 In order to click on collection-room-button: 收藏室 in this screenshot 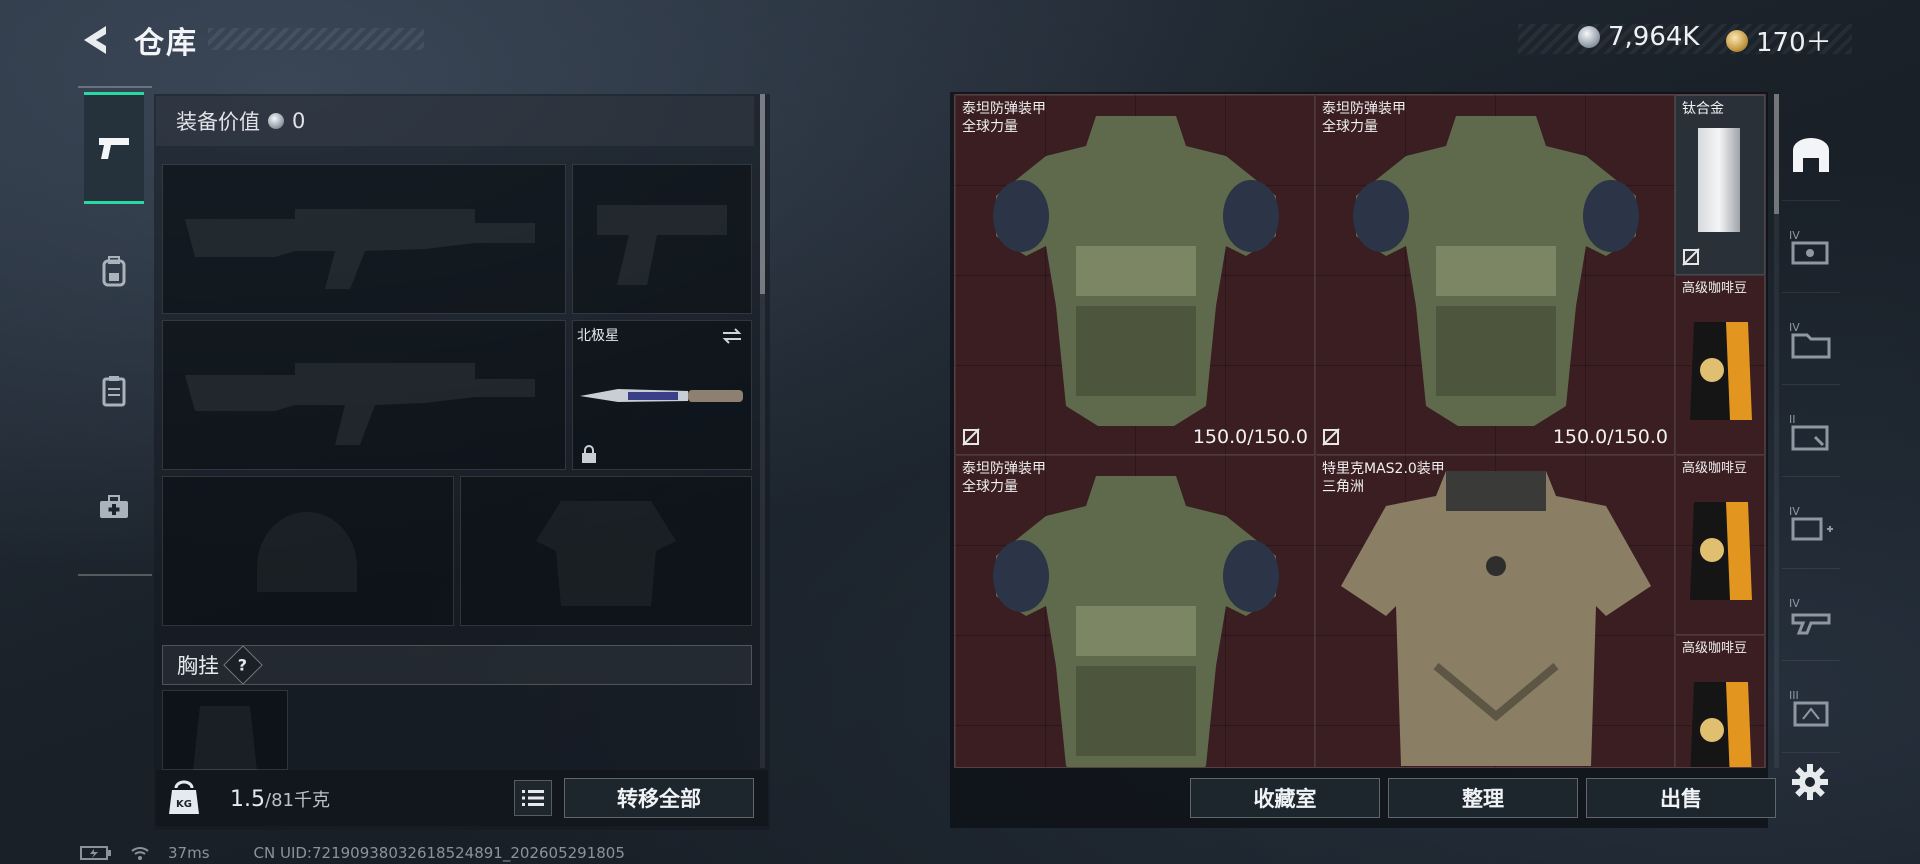, I will do `click(1285, 798)`.